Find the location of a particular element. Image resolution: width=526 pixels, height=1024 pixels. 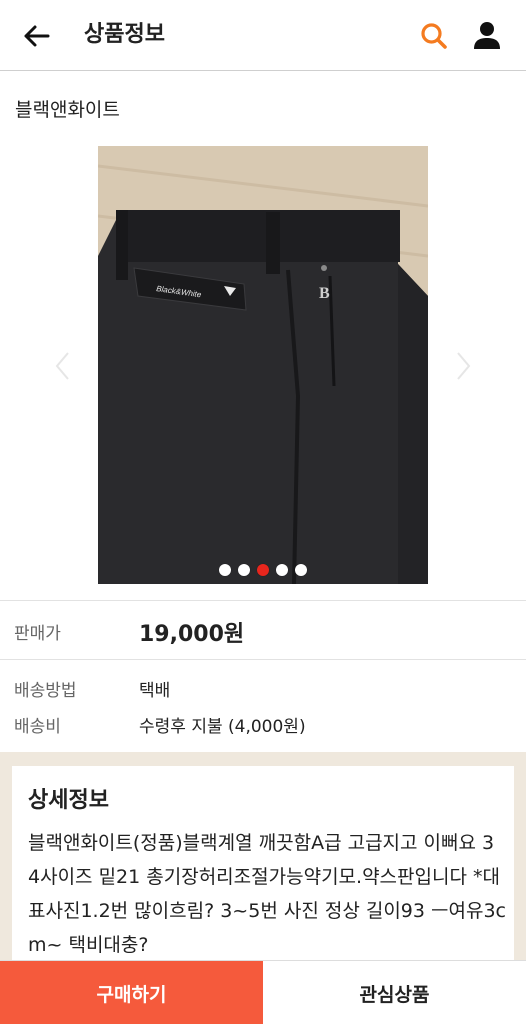

shipping-method-label: 배송방법 is located at coordinates (45, 691).